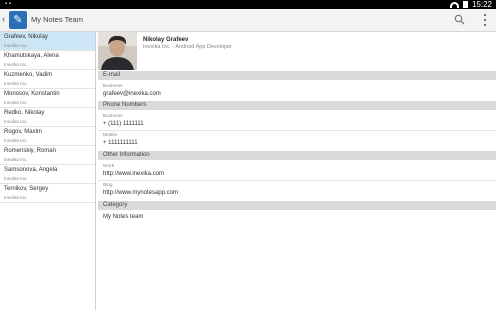 Image resolution: width=496 pixels, height=310 pixels. I want to click on app-title: My Notes Team, so click(57, 19).